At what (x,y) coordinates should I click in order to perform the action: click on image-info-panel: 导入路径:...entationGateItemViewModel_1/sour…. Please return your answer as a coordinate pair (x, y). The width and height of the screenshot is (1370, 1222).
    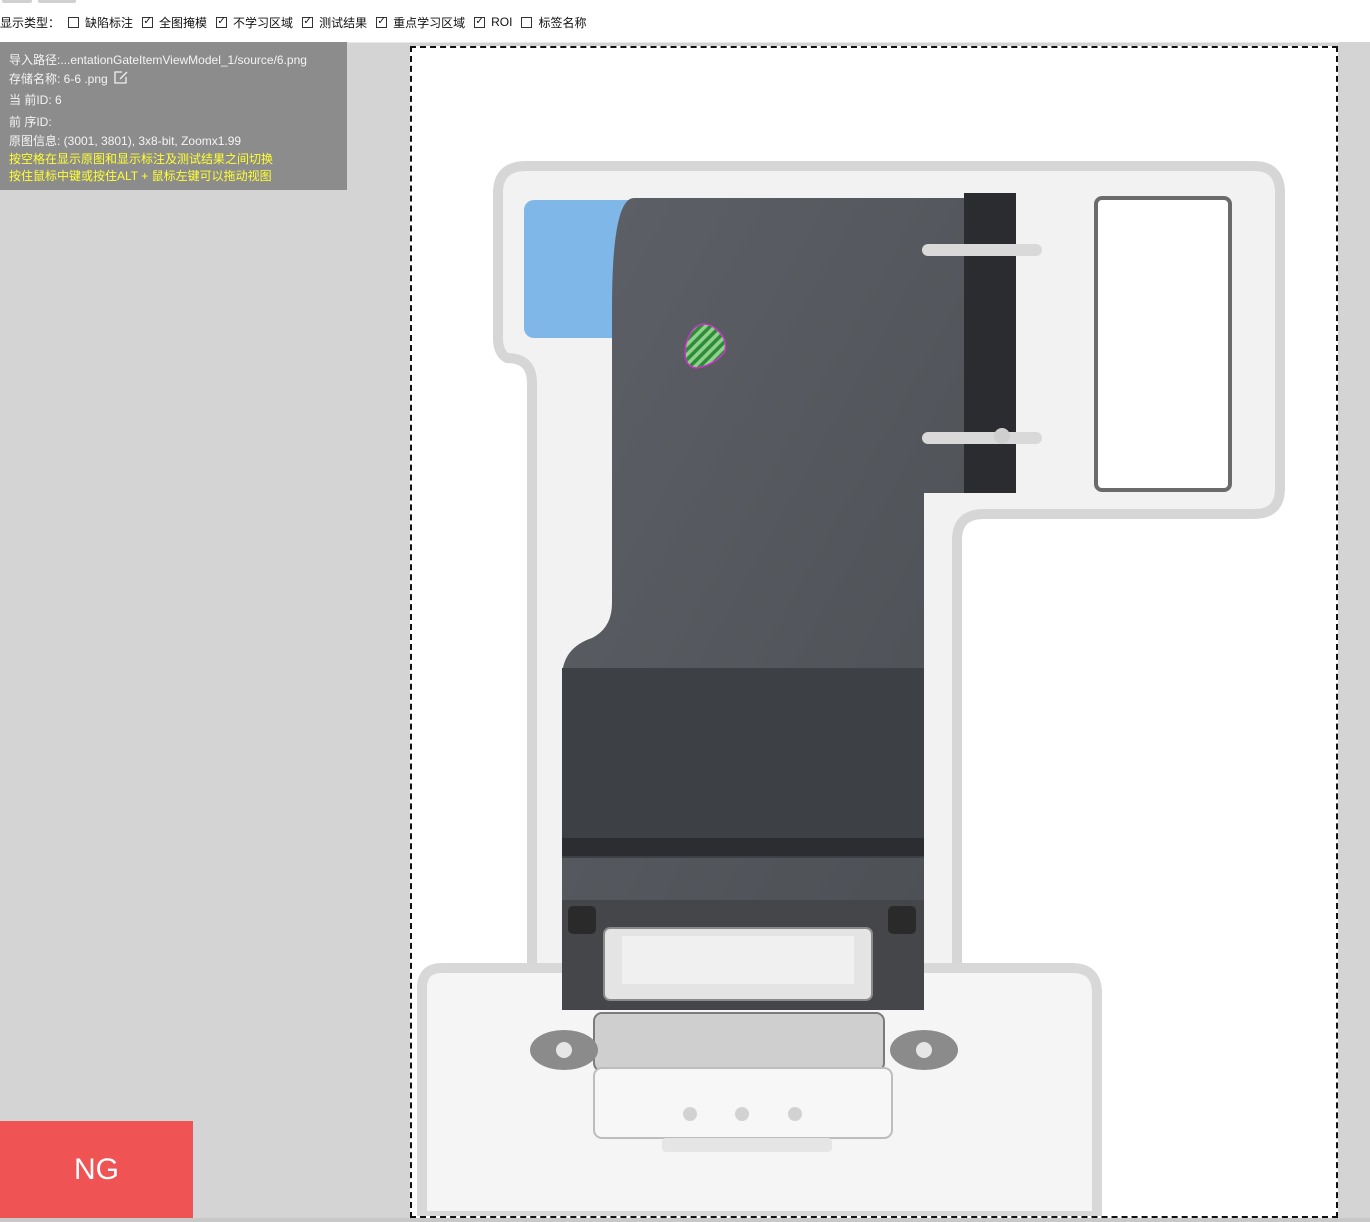
    Looking at the image, I should click on (173, 116).